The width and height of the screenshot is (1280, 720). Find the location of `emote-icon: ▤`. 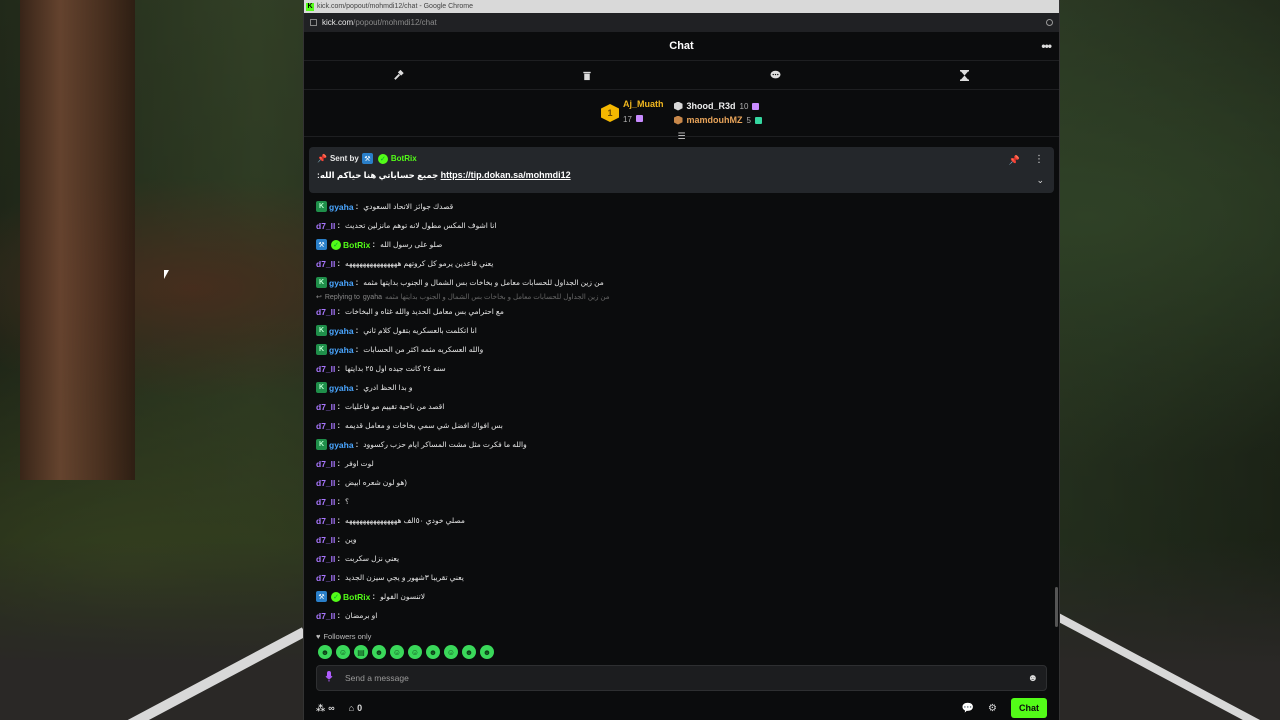

emote-icon: ▤ is located at coordinates (361, 652).